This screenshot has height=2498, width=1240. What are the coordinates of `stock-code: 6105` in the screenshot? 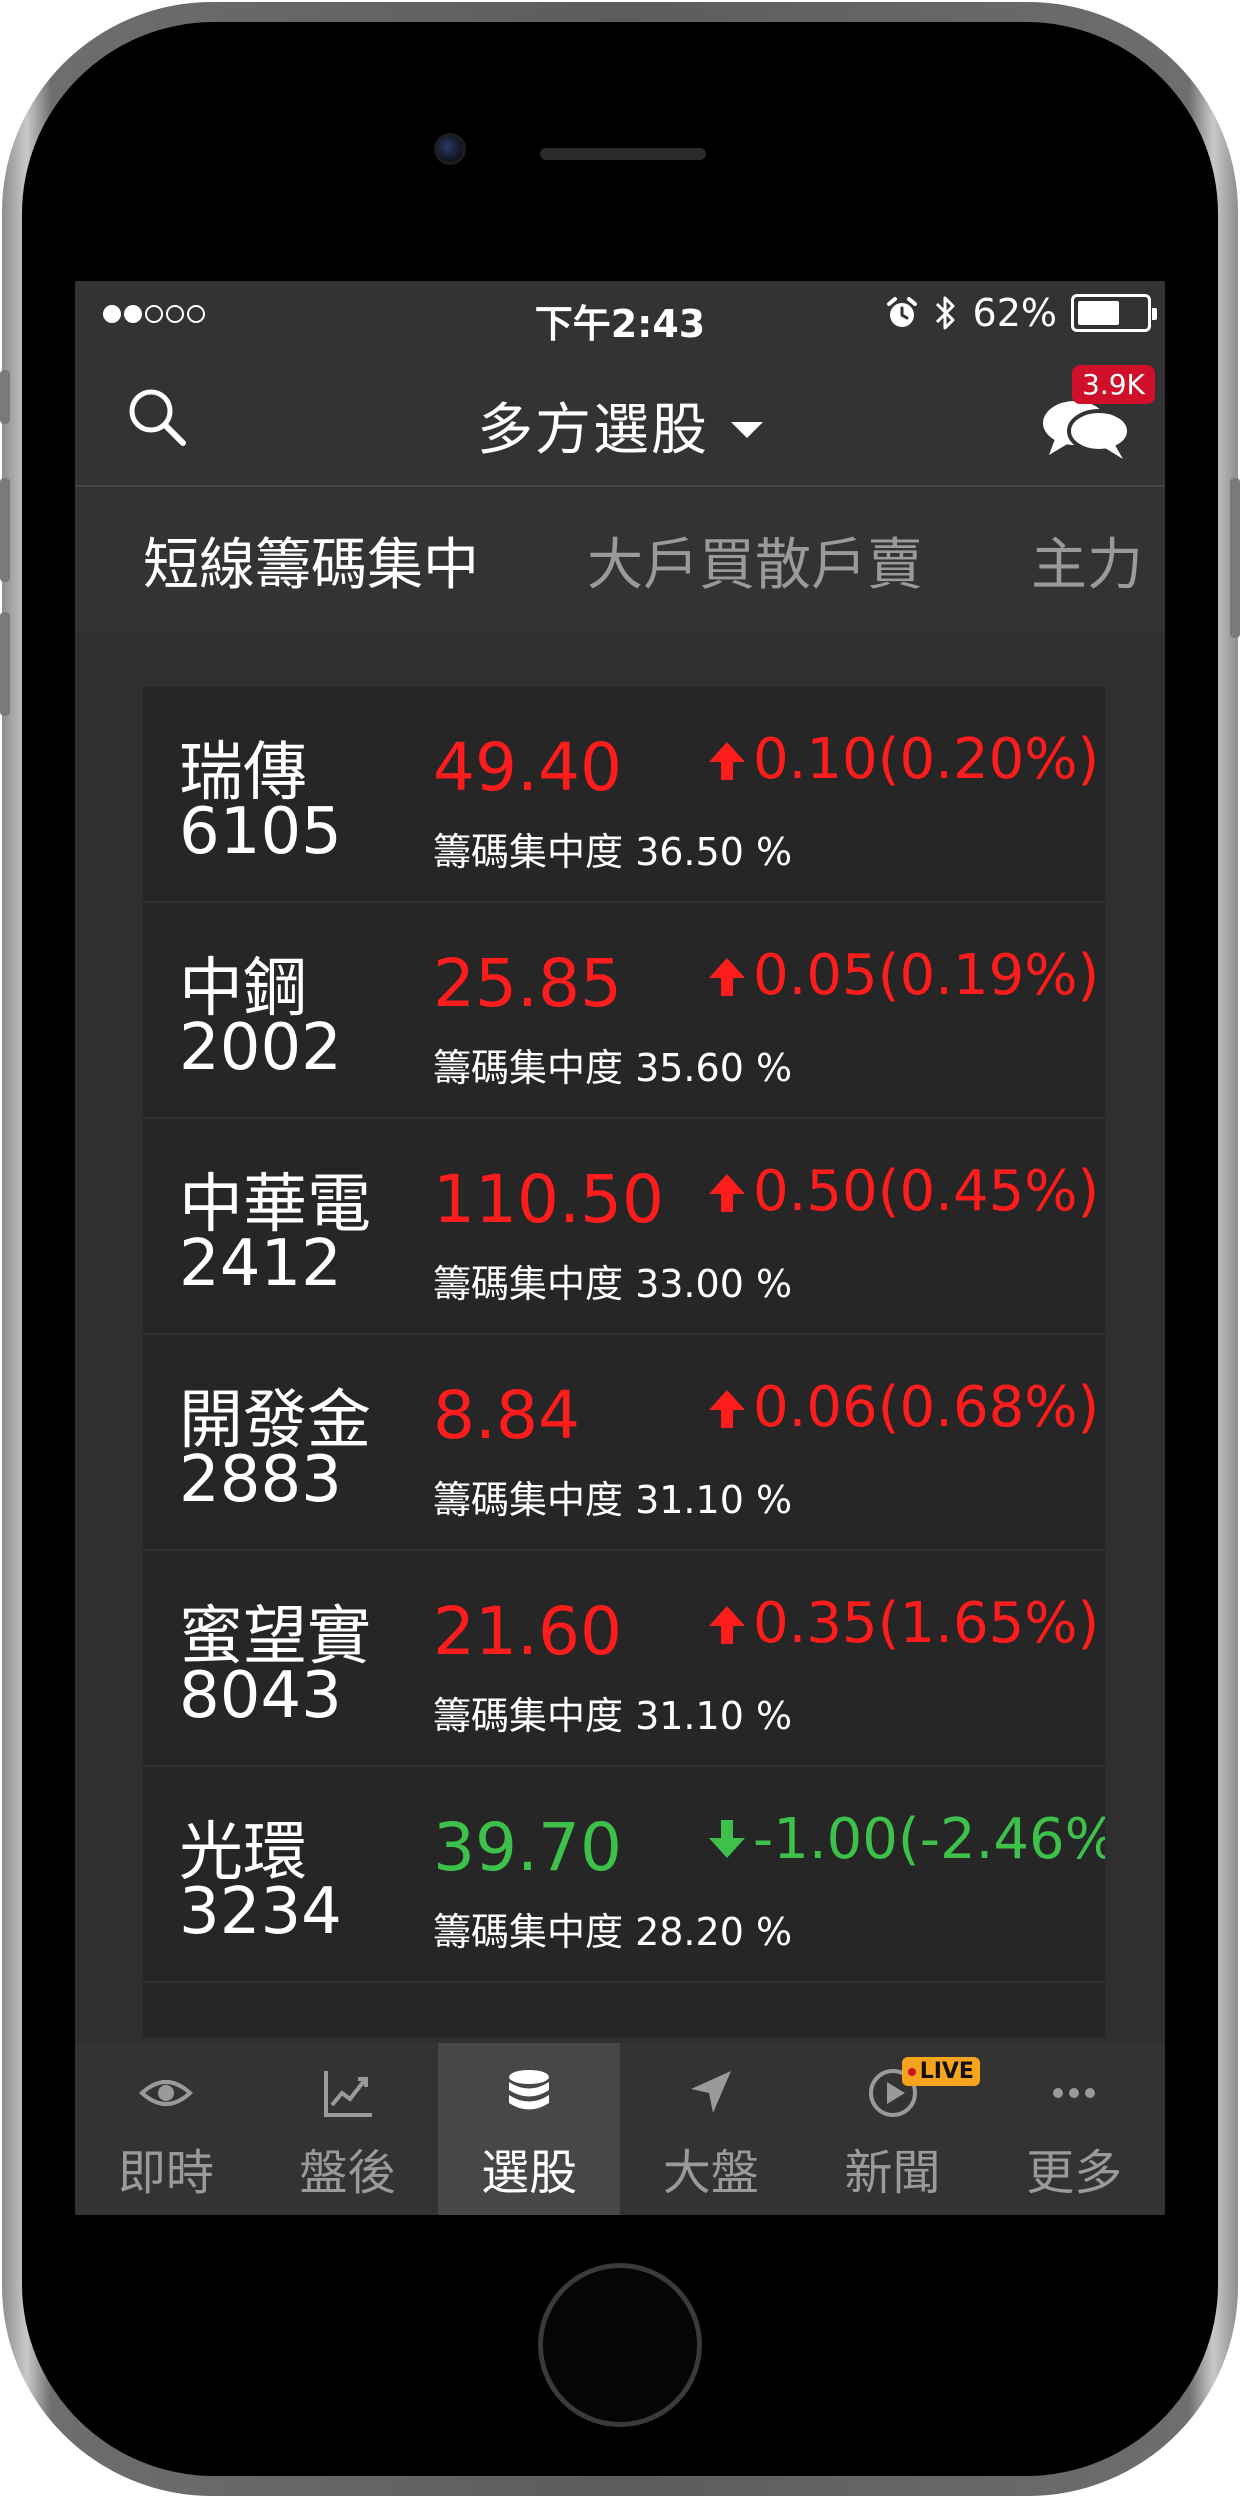 It's located at (260, 832).